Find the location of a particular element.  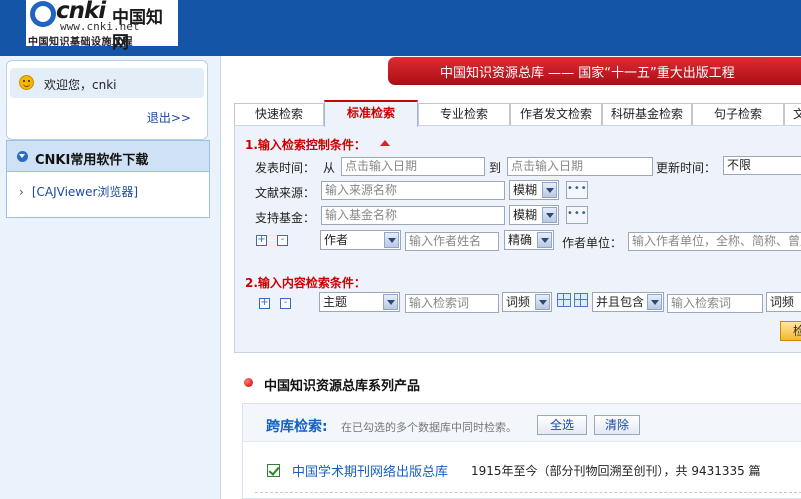

tab-sentence-search: 句子检索 is located at coordinates (738, 114).